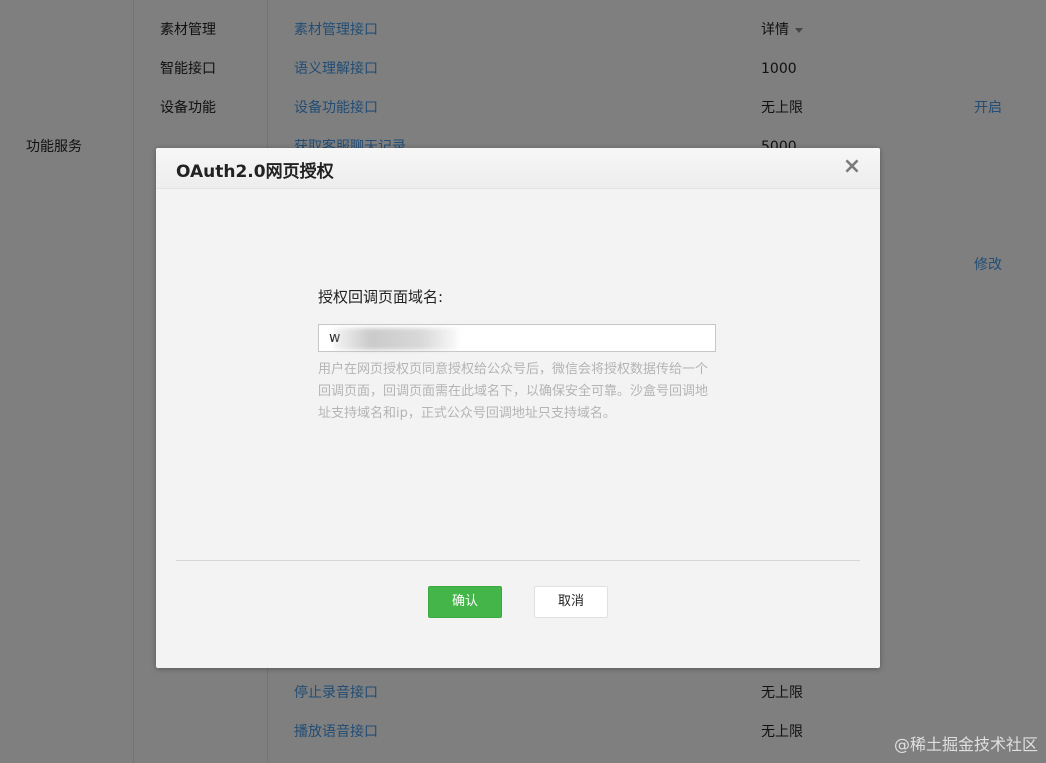 Image resolution: width=1046 pixels, height=763 pixels. Describe the element at coordinates (381, 297) in the screenshot. I see `callback-domain-label: 授权回调页面域名:` at that location.